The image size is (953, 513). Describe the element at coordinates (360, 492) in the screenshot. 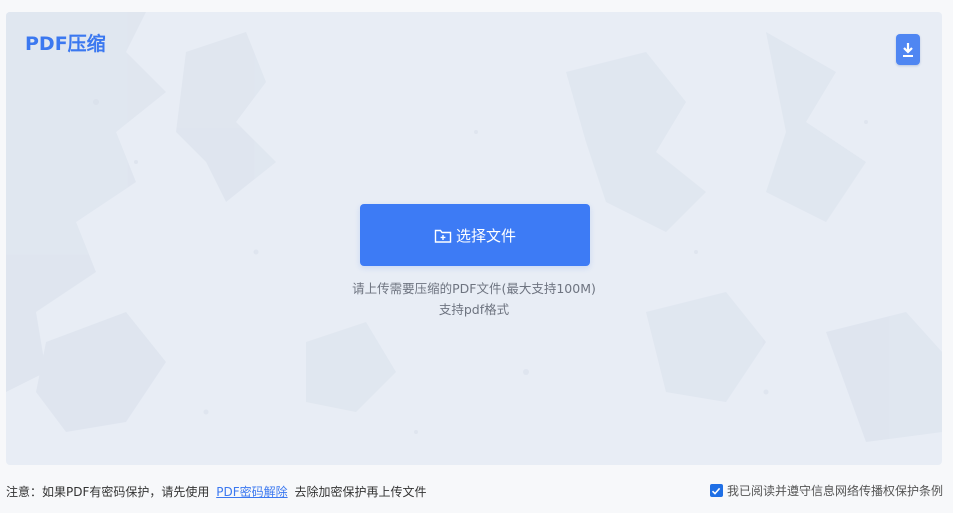

I see `notice-suffix: 去除加密保护再上传文件` at that location.